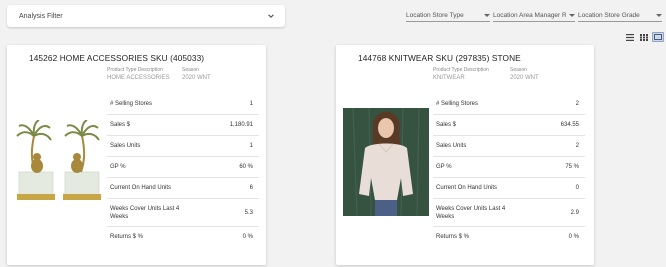  Describe the element at coordinates (41, 16) in the screenshot. I see `analysis-filter-label: Analysis Filter` at that location.